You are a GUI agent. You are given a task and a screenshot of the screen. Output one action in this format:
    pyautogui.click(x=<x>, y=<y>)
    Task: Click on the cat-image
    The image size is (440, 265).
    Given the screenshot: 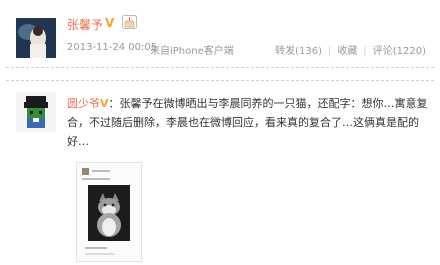 What is the action you would take?
    pyautogui.click(x=109, y=213)
    